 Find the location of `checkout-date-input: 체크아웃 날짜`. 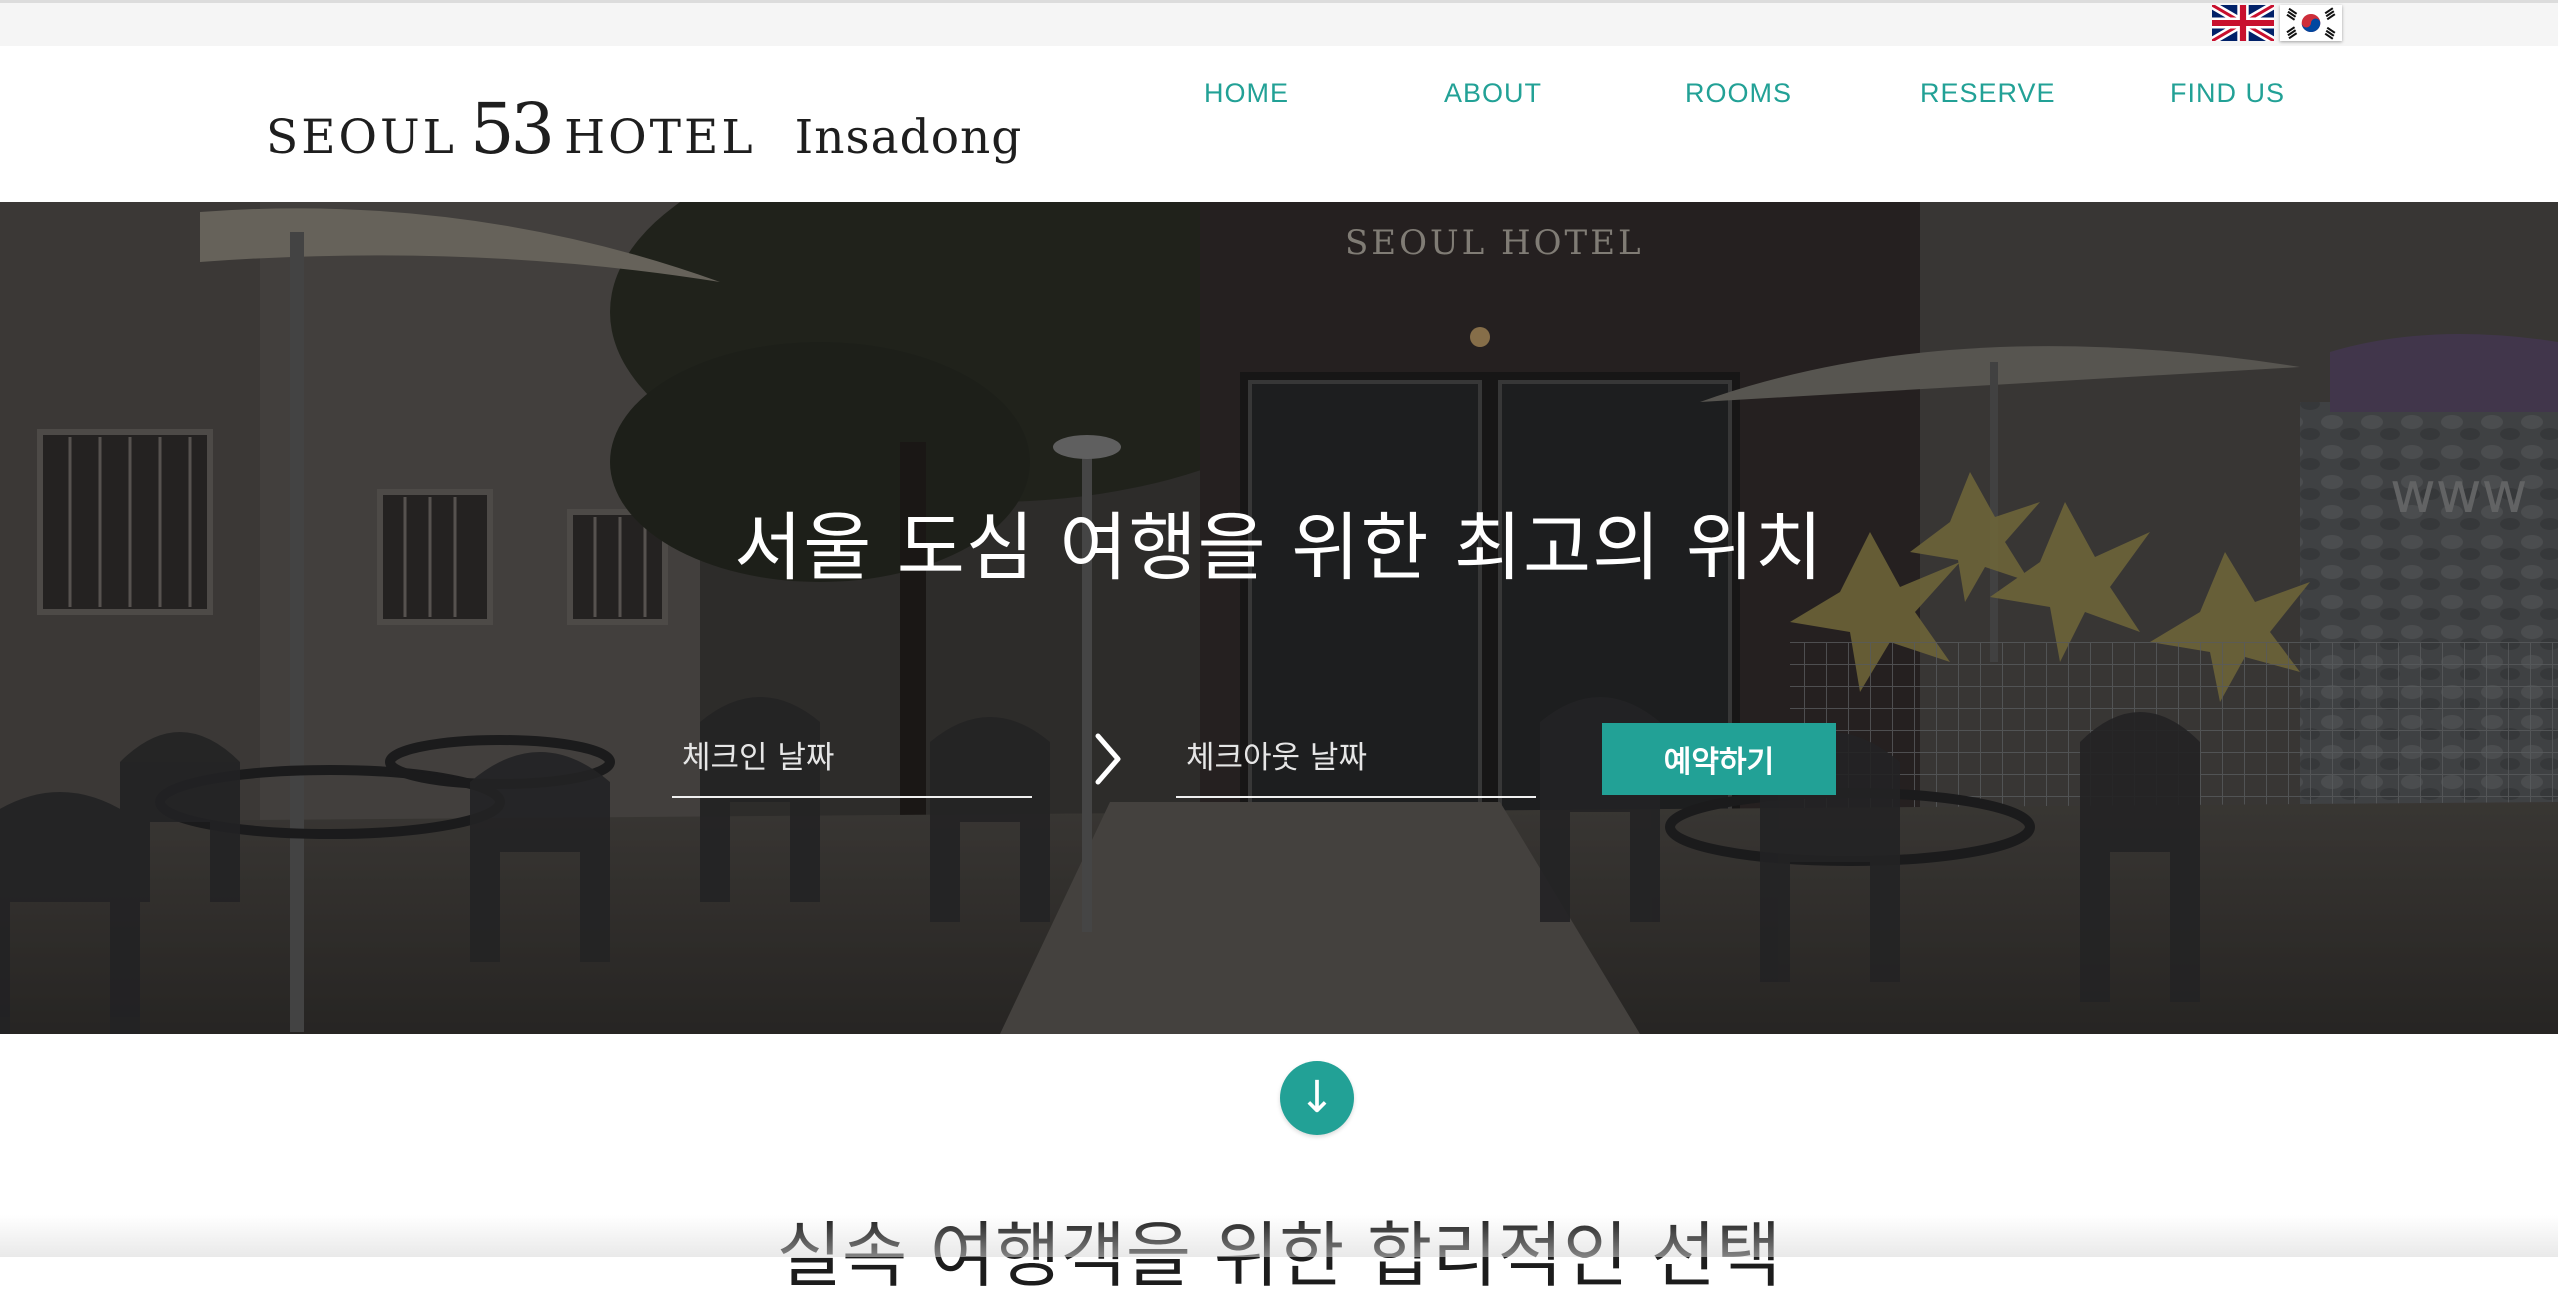

checkout-date-input: 체크아웃 날짜 is located at coordinates (1356, 760).